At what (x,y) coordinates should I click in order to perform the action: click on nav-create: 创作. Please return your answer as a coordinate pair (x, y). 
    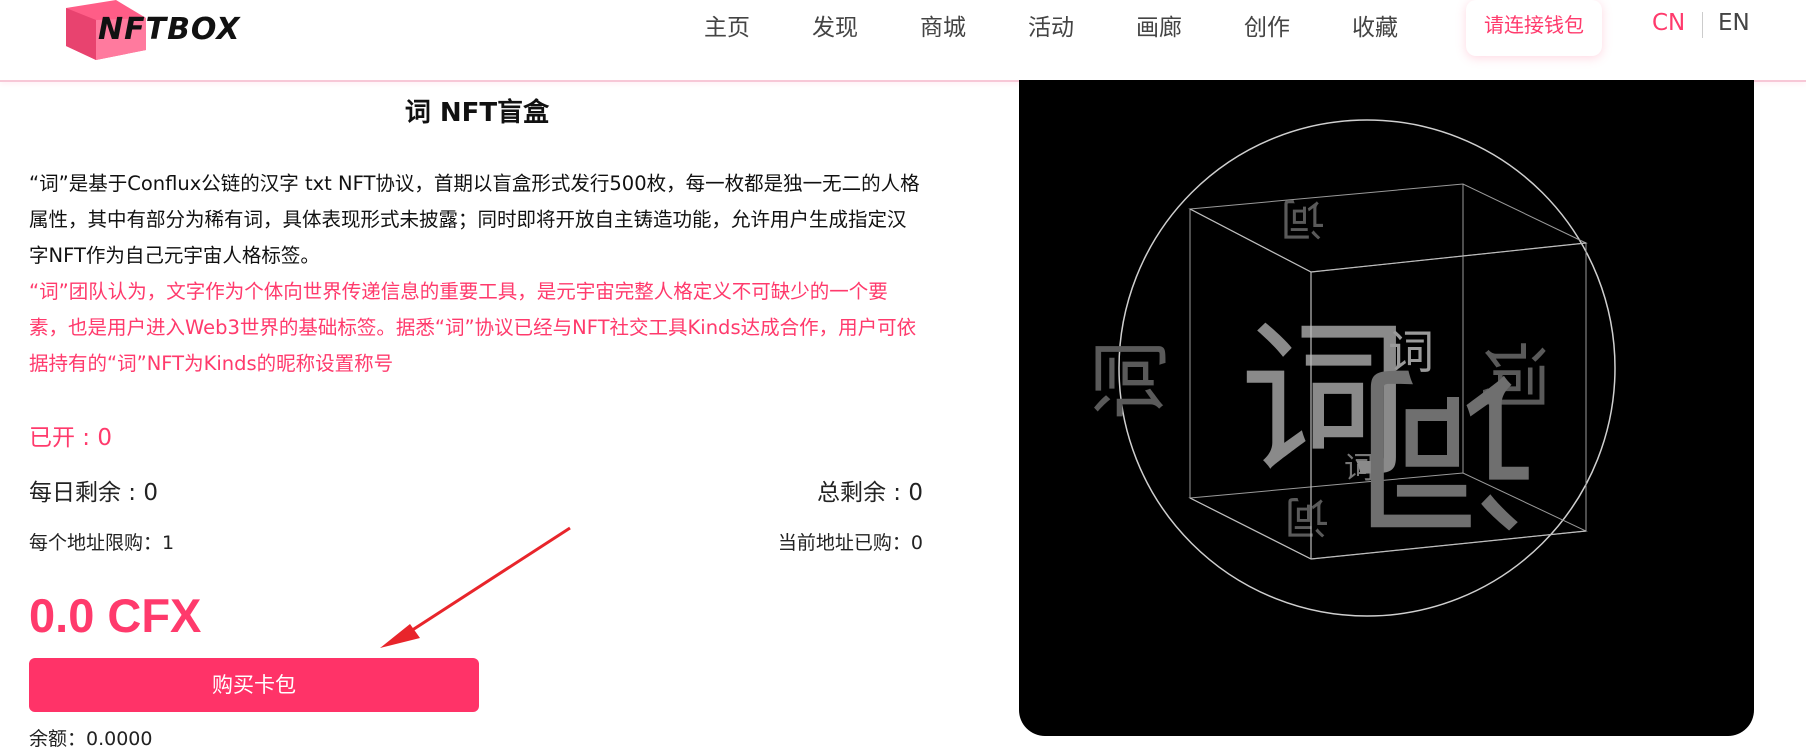
    Looking at the image, I should click on (1267, 25).